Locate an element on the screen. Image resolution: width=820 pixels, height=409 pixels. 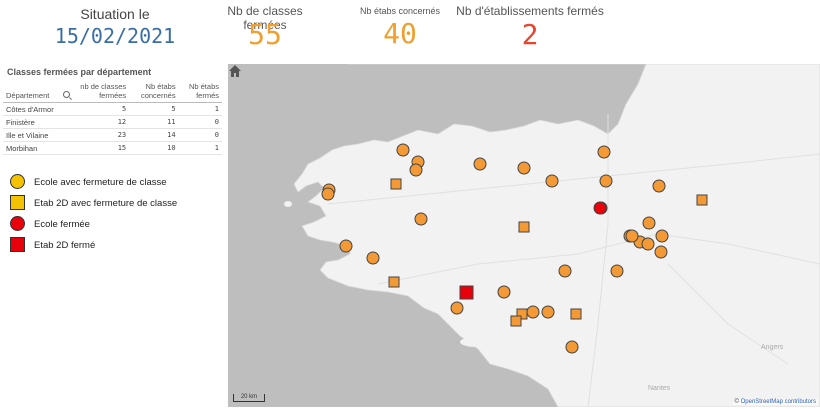
cell-closed-classes: 5 is located at coordinates (102, 109).